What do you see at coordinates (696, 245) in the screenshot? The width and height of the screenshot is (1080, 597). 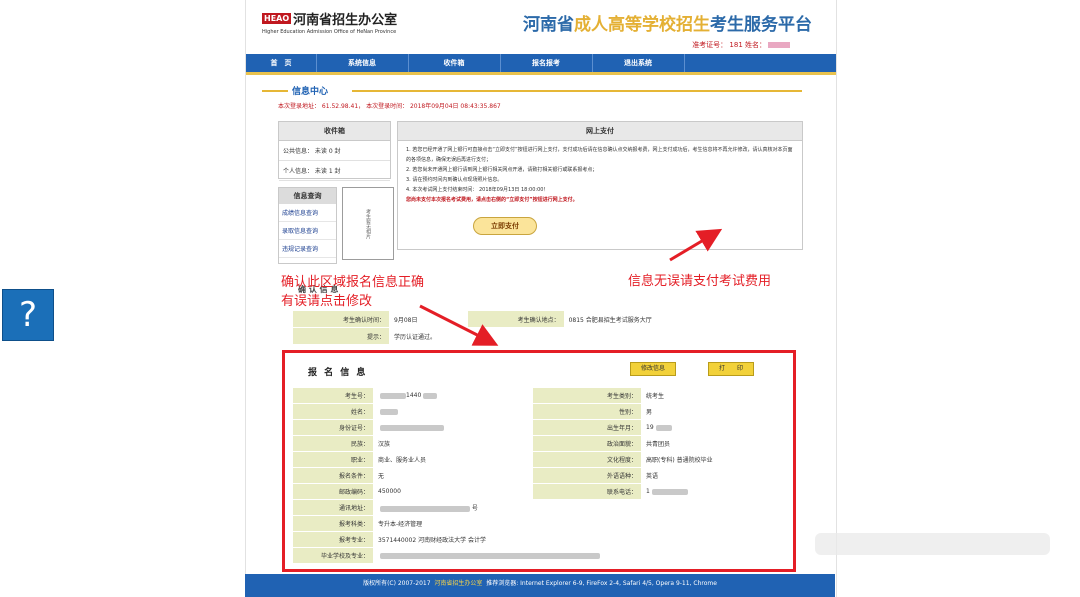 I see `arrow-to-pay-button` at bounding box center [696, 245].